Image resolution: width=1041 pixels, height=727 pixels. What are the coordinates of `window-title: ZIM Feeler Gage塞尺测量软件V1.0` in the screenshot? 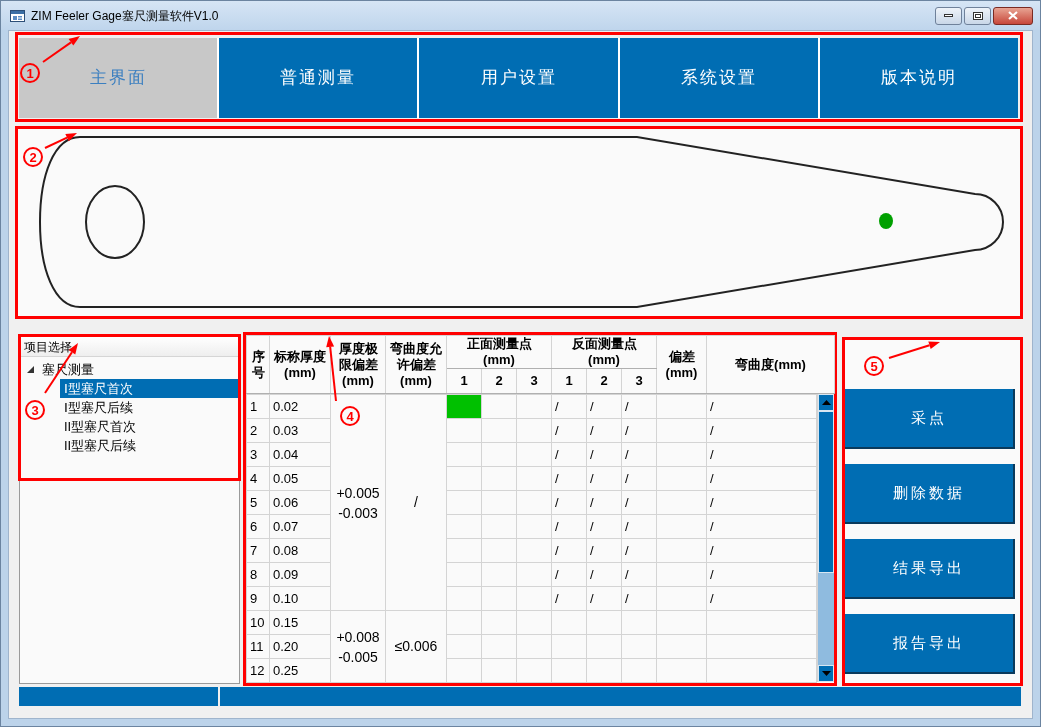 It's located at (125, 16).